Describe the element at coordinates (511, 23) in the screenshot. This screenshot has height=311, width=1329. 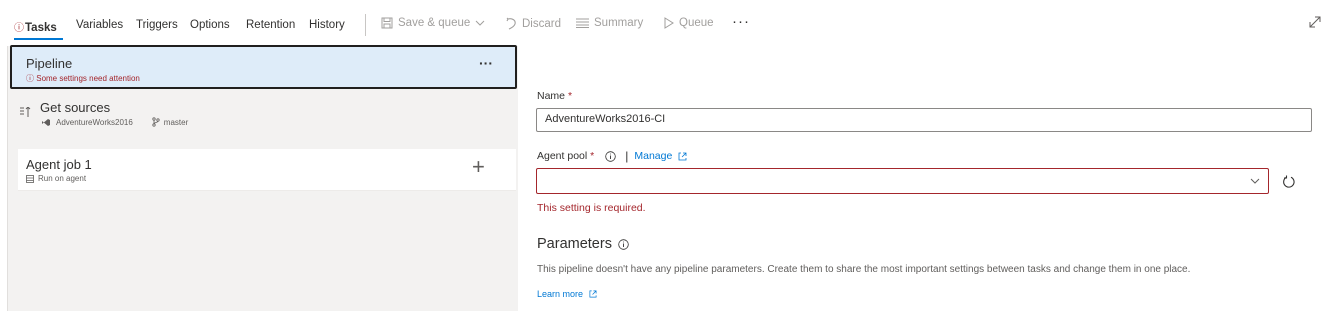
I see `undo-icon` at that location.